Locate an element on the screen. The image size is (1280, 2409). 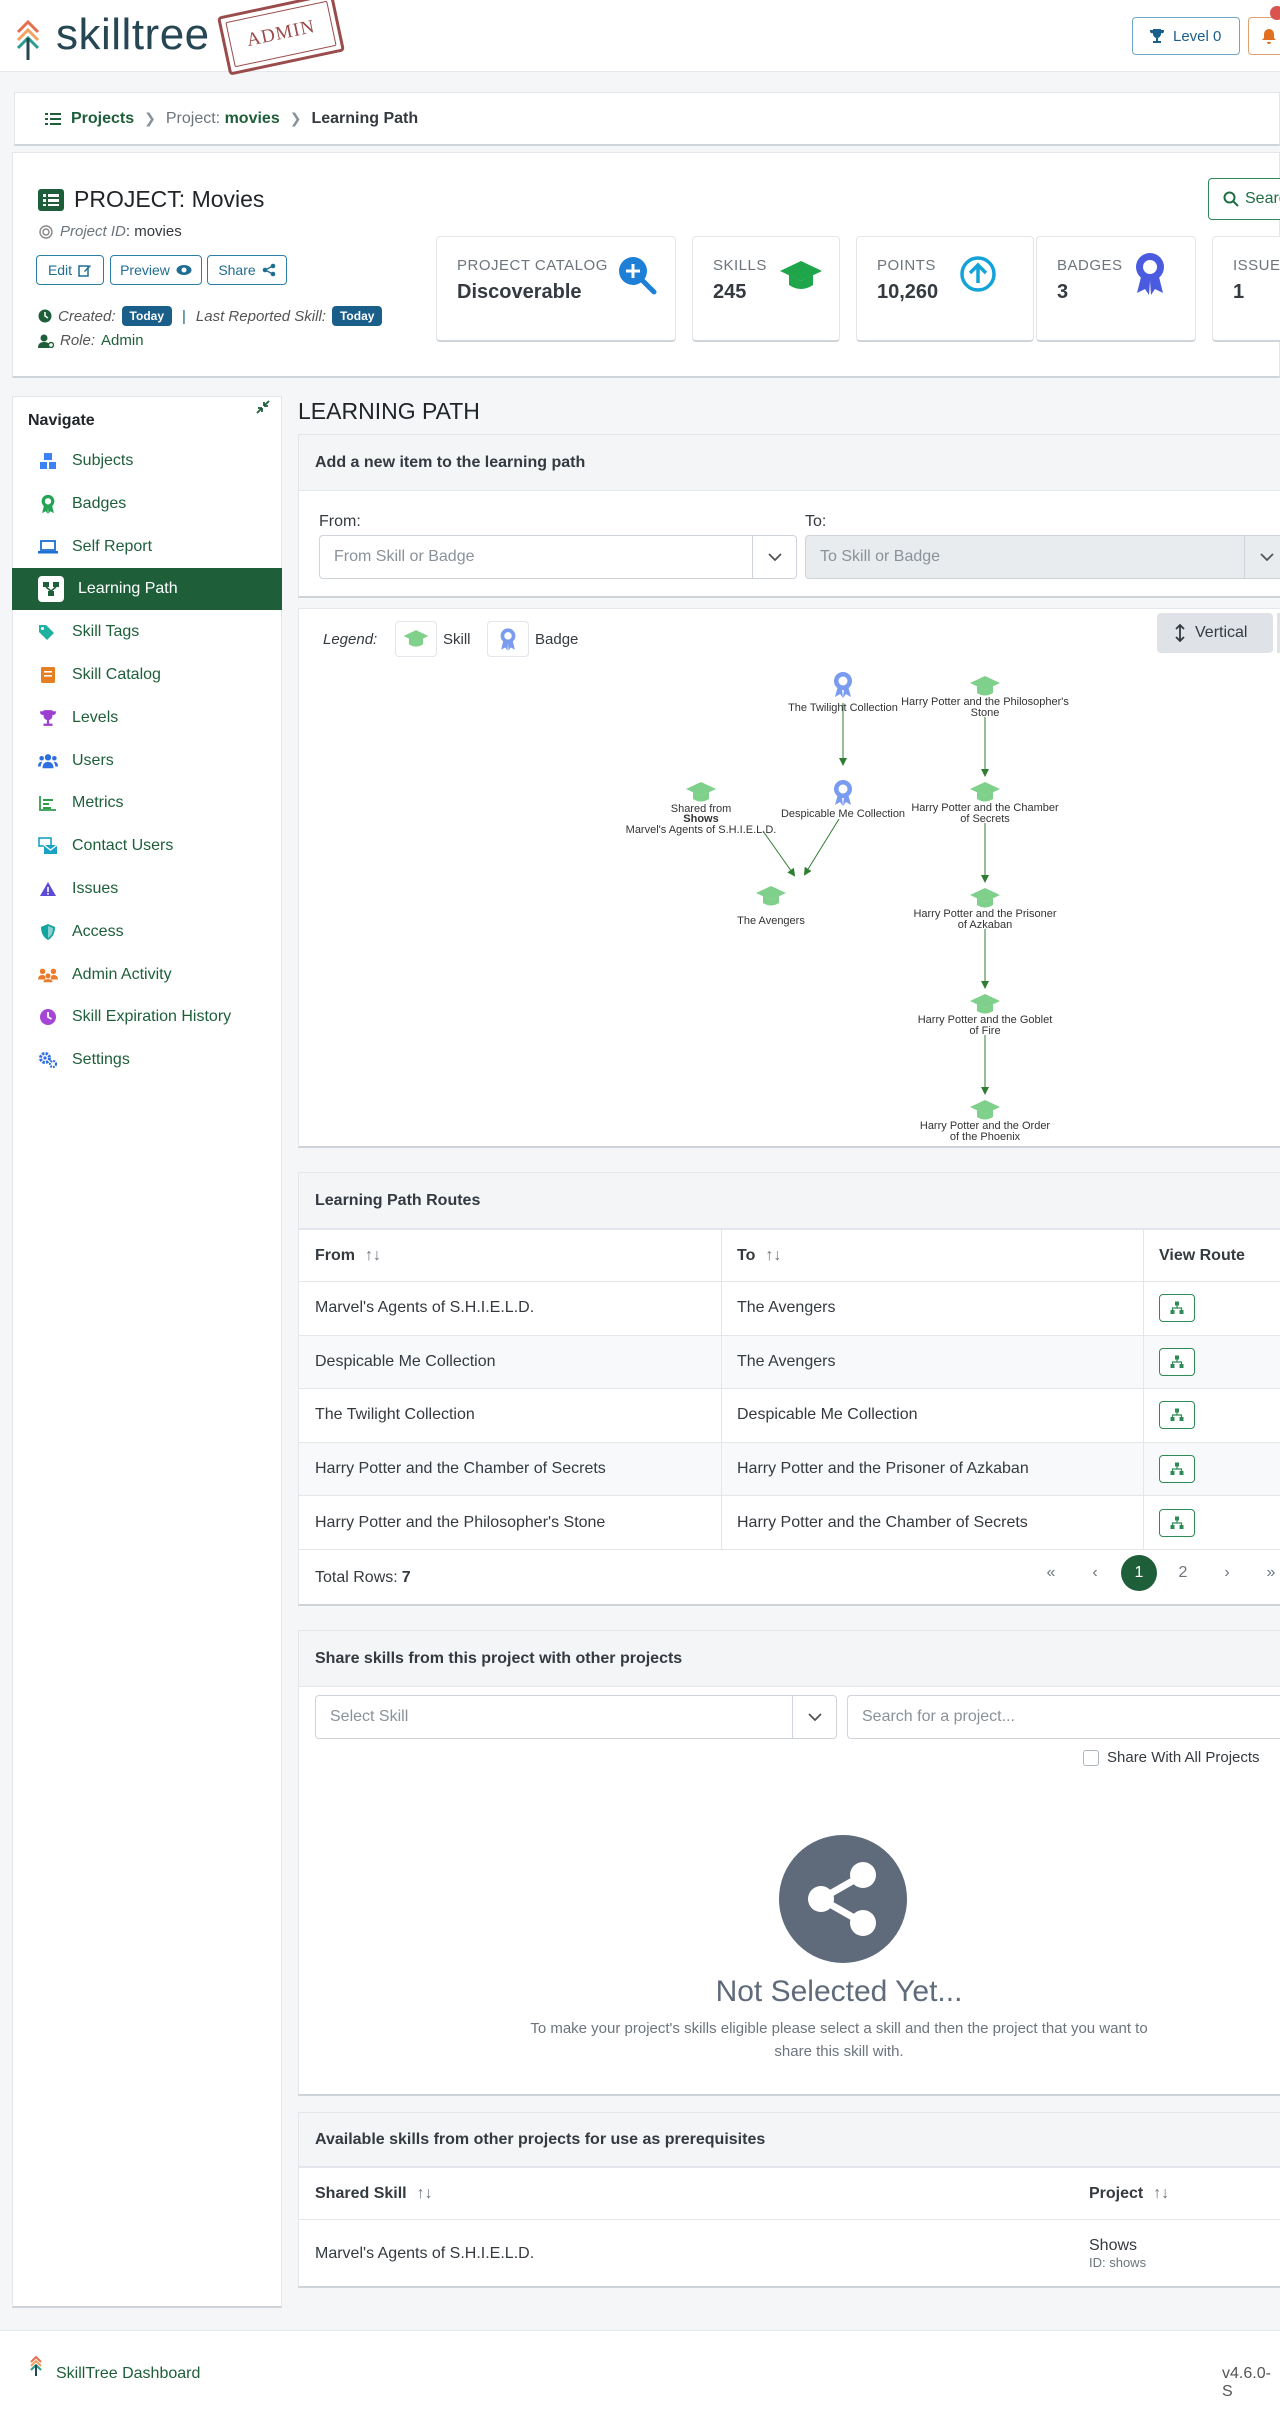
node-avengers: The Avengers is located at coordinates (771, 906).